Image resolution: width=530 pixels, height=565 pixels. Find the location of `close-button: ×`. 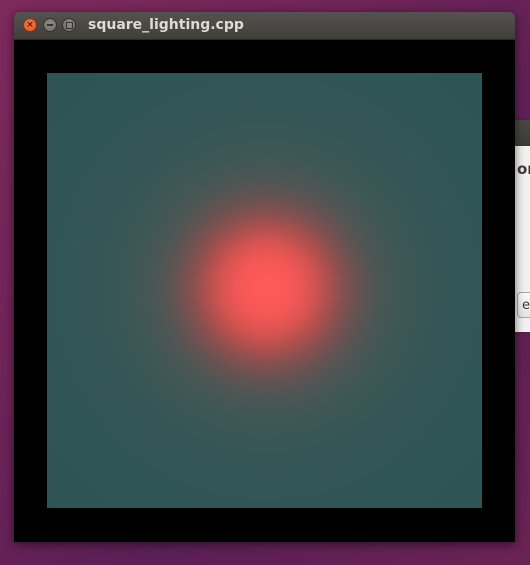

close-button: × is located at coordinates (30, 25).